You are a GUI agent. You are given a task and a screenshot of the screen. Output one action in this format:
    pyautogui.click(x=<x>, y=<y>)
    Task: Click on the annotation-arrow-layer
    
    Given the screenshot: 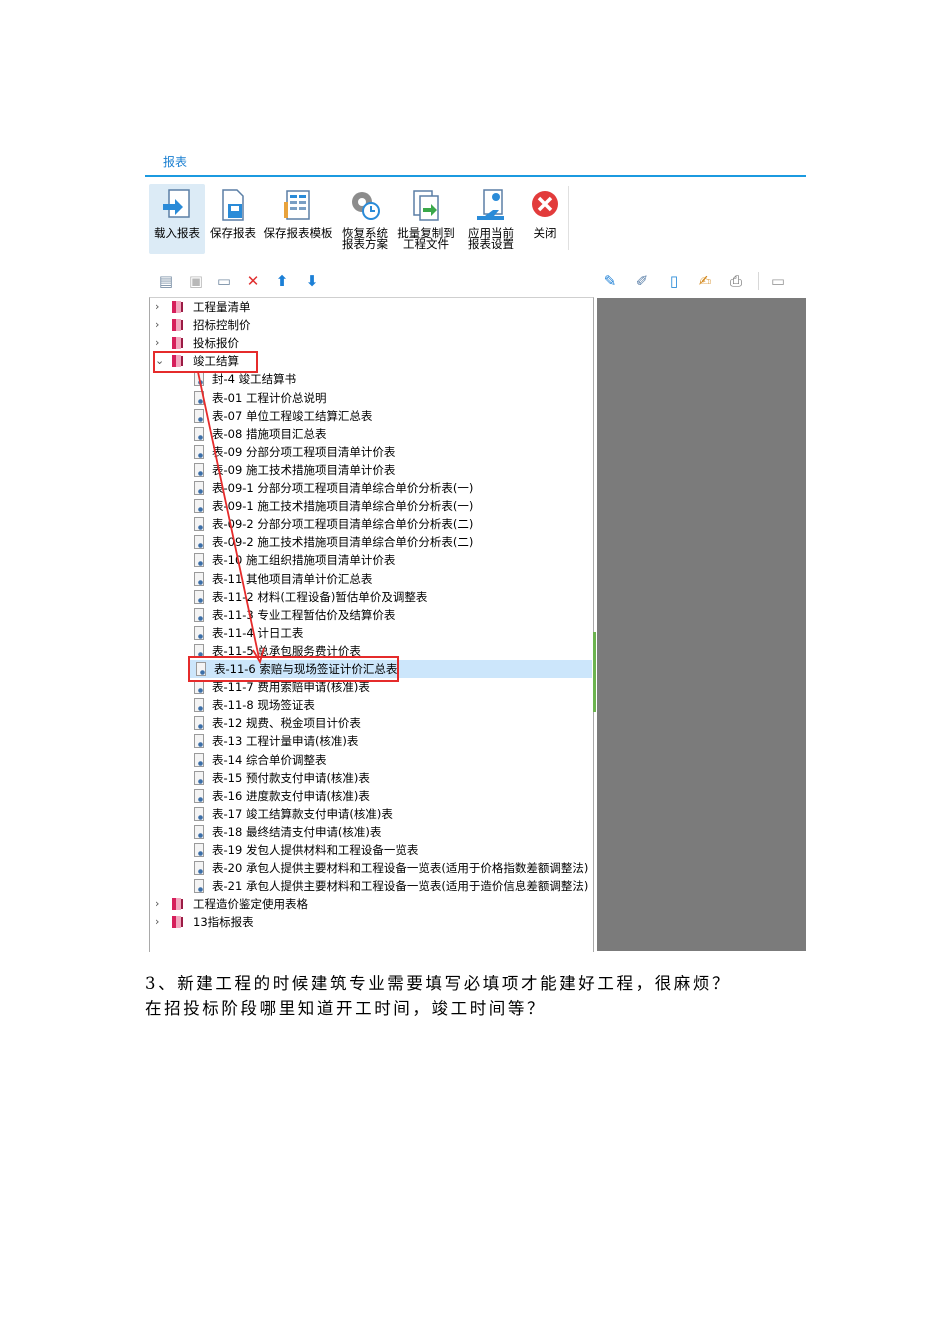 What is the action you would take?
    pyautogui.click(x=231, y=518)
    